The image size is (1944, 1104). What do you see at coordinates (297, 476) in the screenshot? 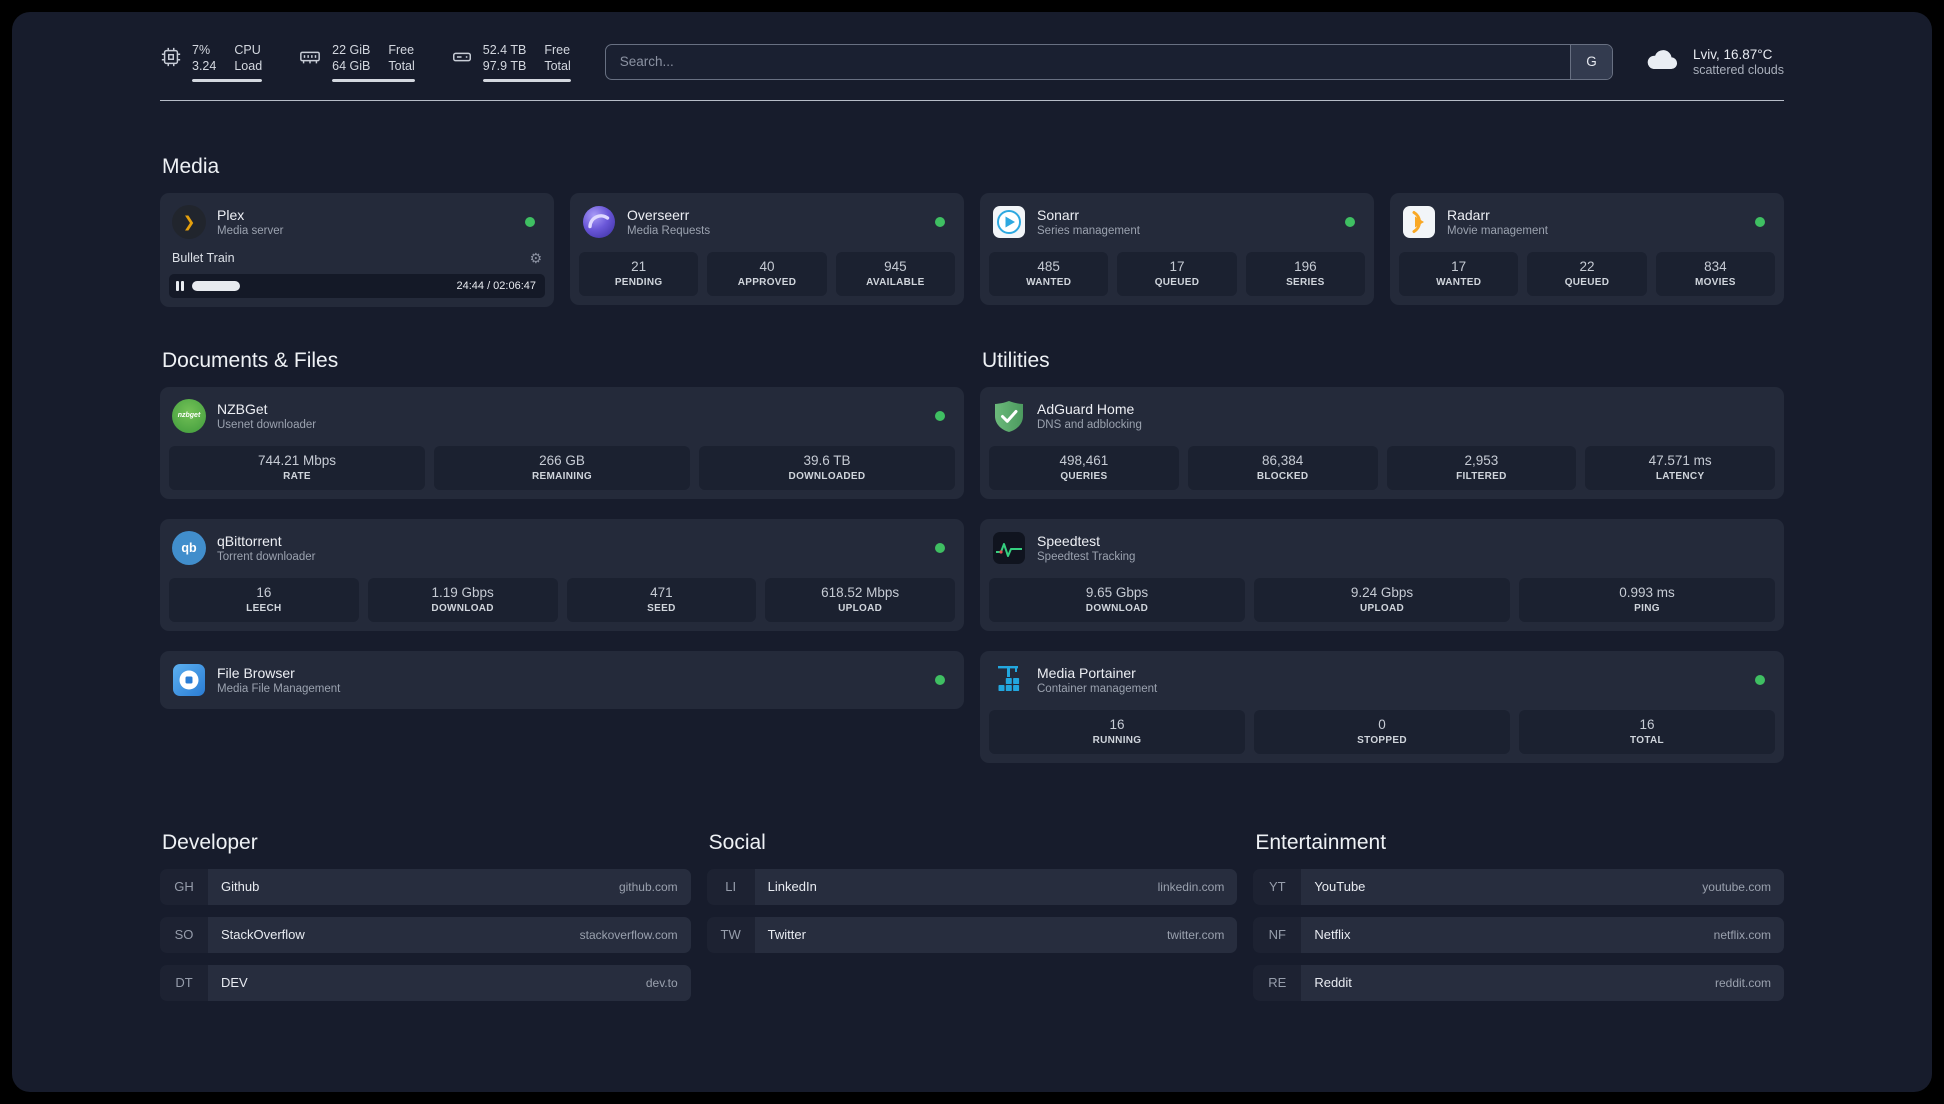
I see `stat-label: RATE` at bounding box center [297, 476].